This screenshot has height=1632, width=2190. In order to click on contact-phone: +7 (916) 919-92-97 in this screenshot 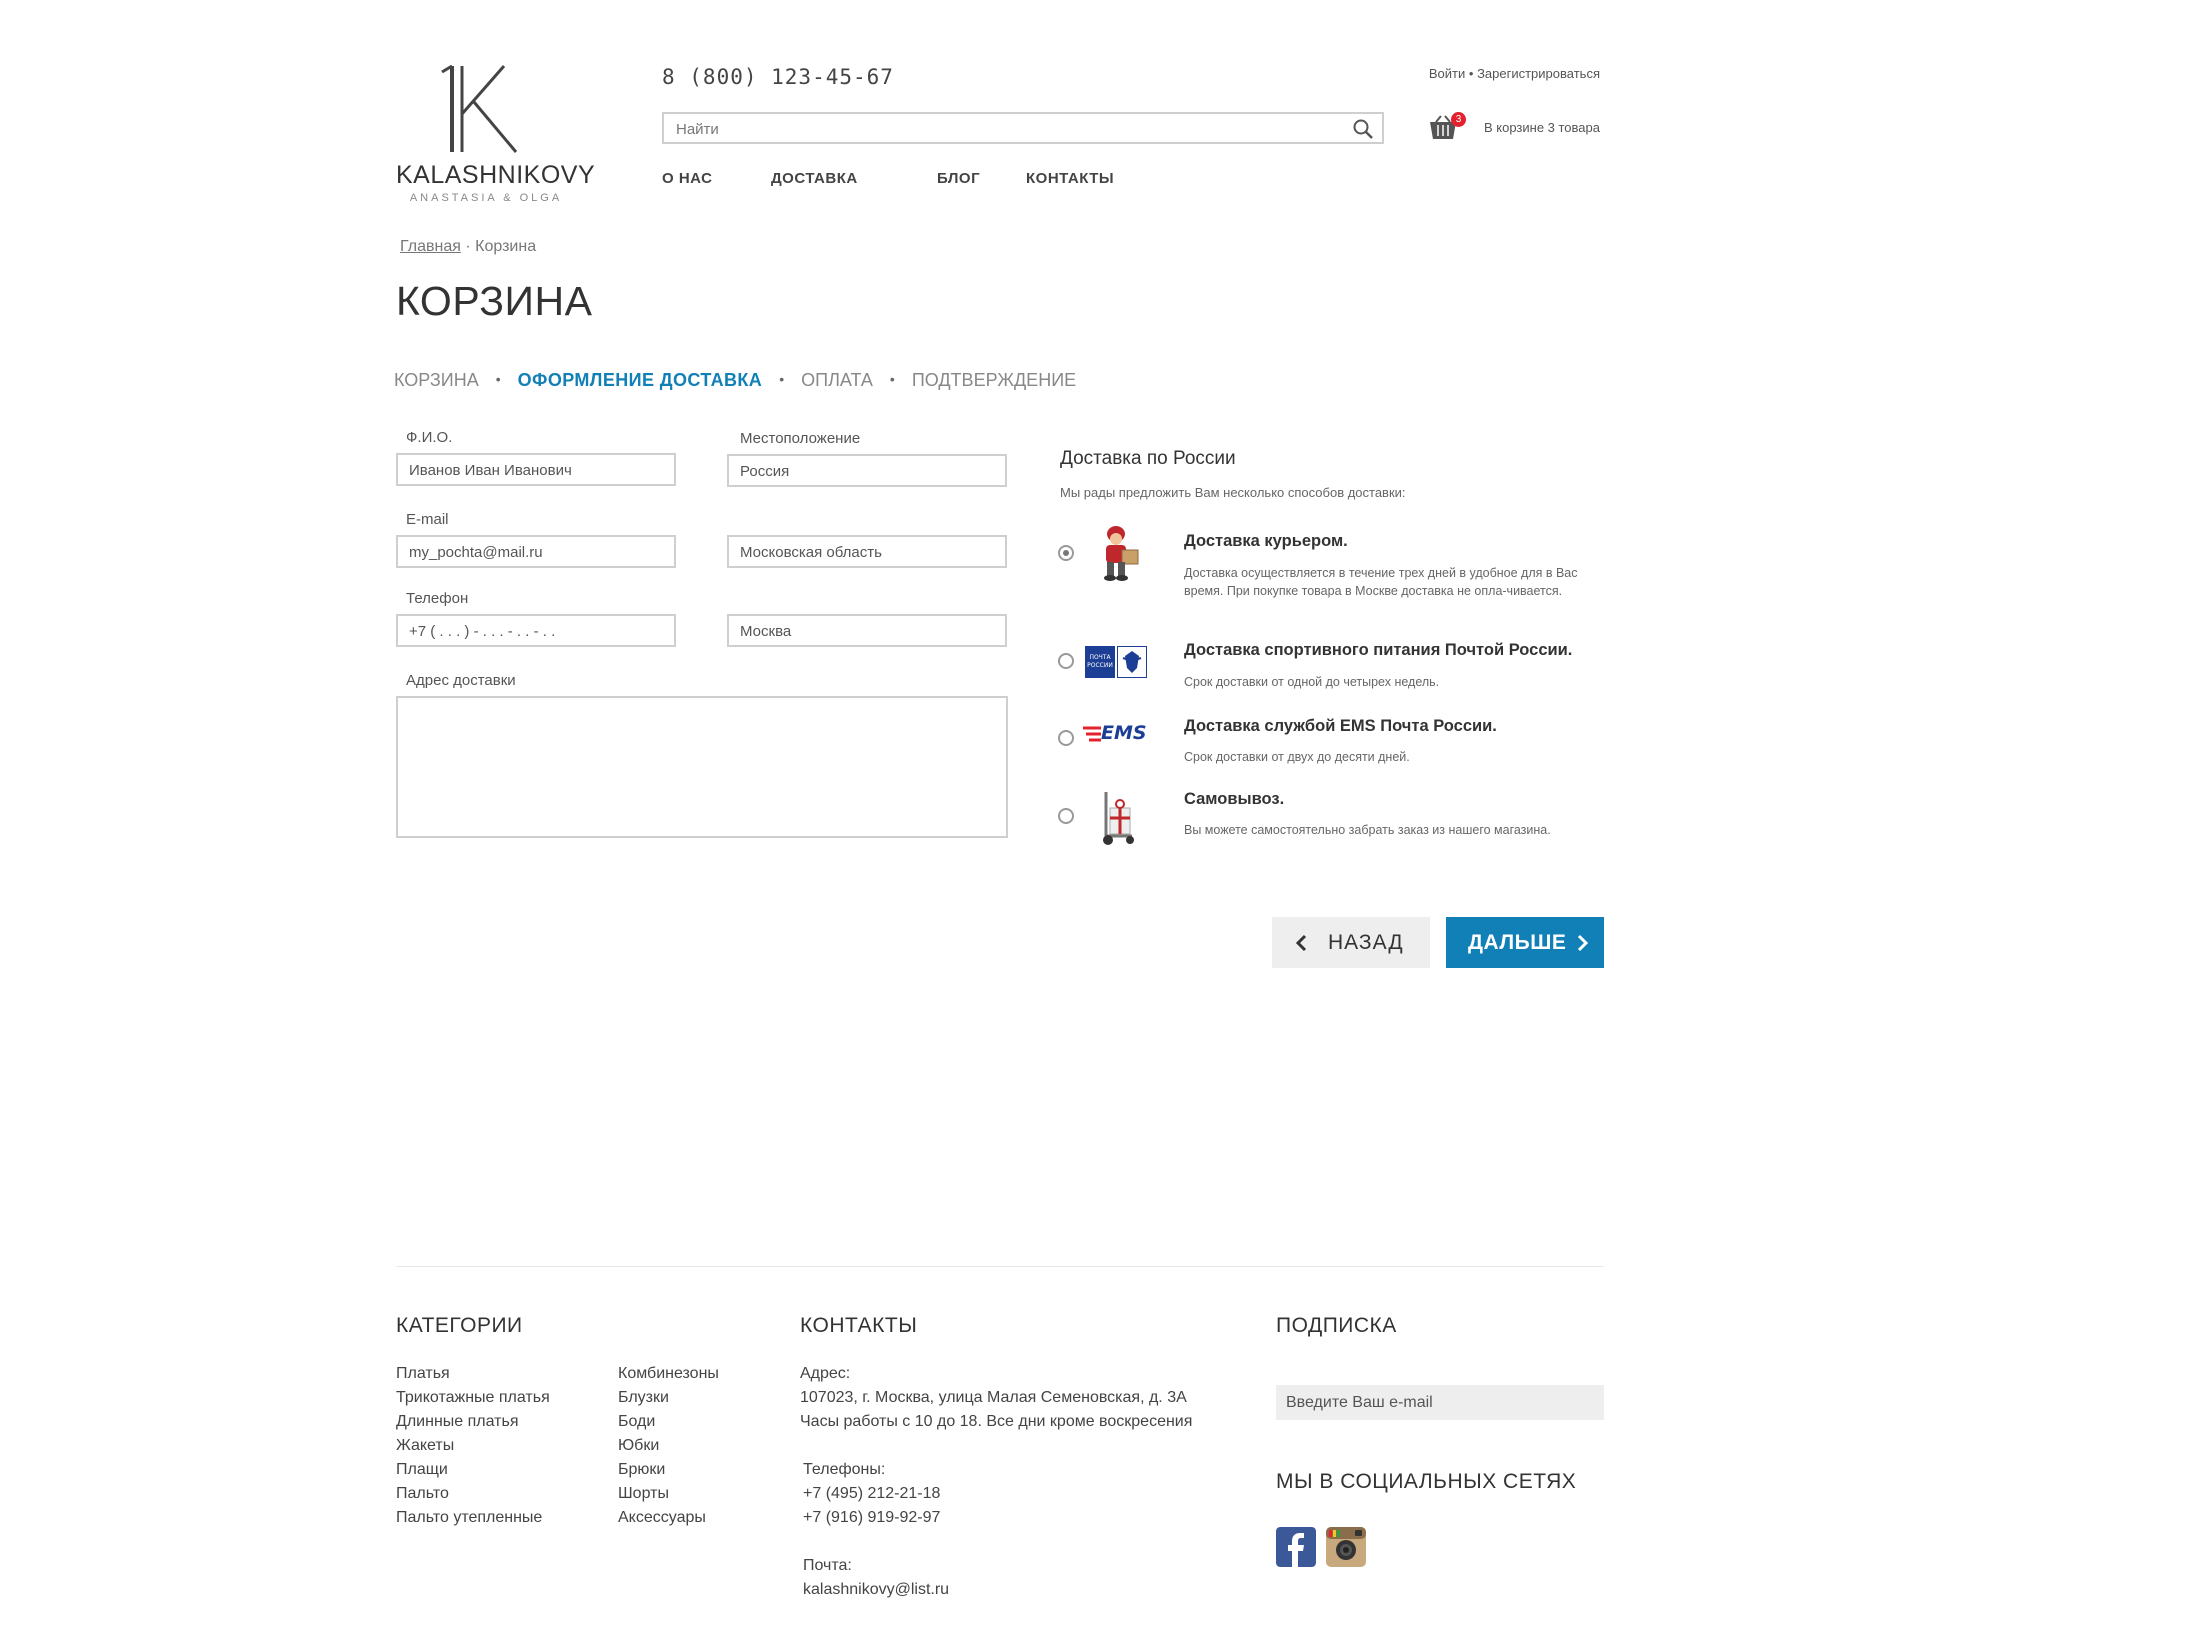, I will do `click(996, 1518)`.